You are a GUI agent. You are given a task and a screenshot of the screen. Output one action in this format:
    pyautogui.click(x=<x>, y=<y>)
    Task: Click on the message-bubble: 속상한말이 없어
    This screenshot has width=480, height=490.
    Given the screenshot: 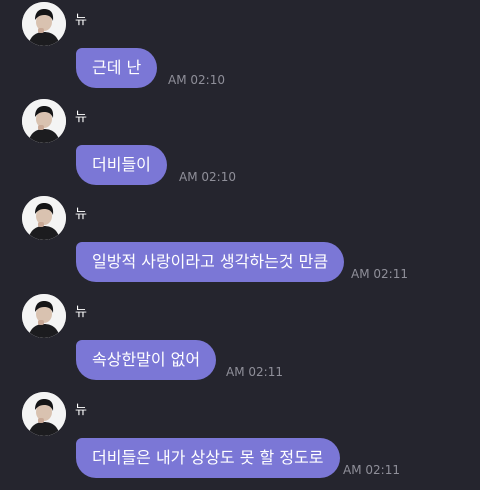 What is the action you would take?
    pyautogui.click(x=146, y=360)
    